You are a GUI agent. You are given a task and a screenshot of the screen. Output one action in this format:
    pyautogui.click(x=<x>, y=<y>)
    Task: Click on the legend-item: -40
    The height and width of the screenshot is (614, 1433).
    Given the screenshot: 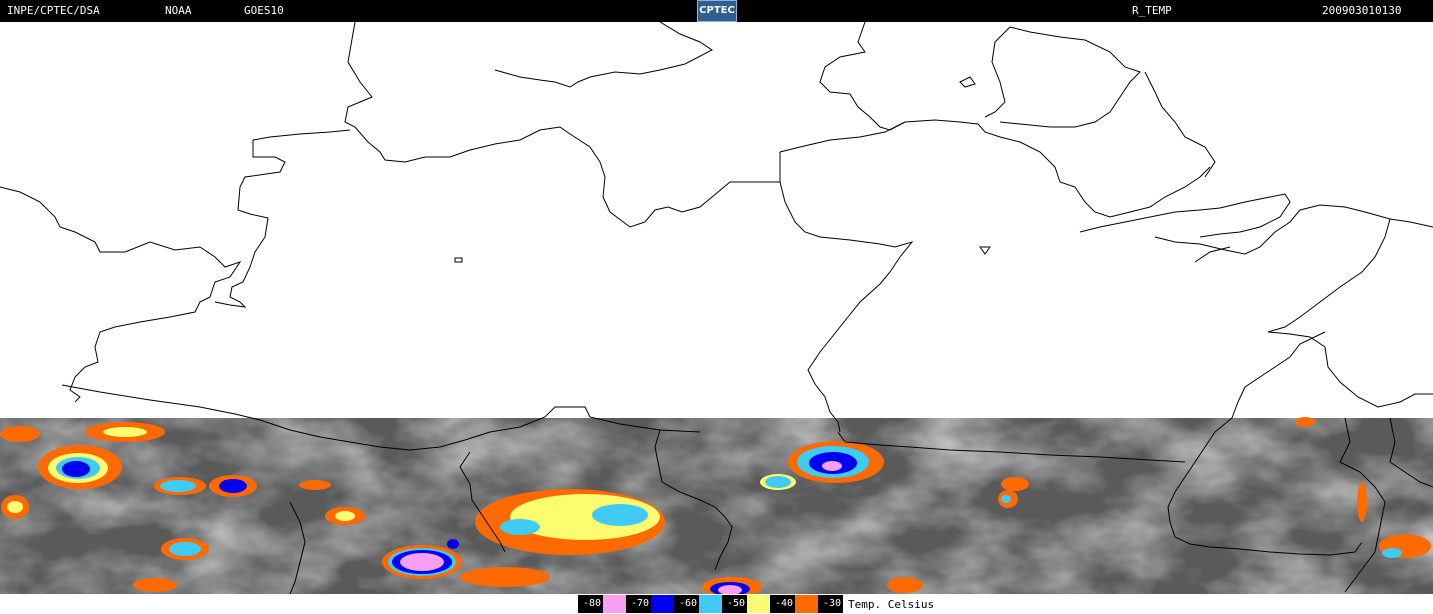 What is the action you would take?
    pyautogui.click(x=794, y=604)
    